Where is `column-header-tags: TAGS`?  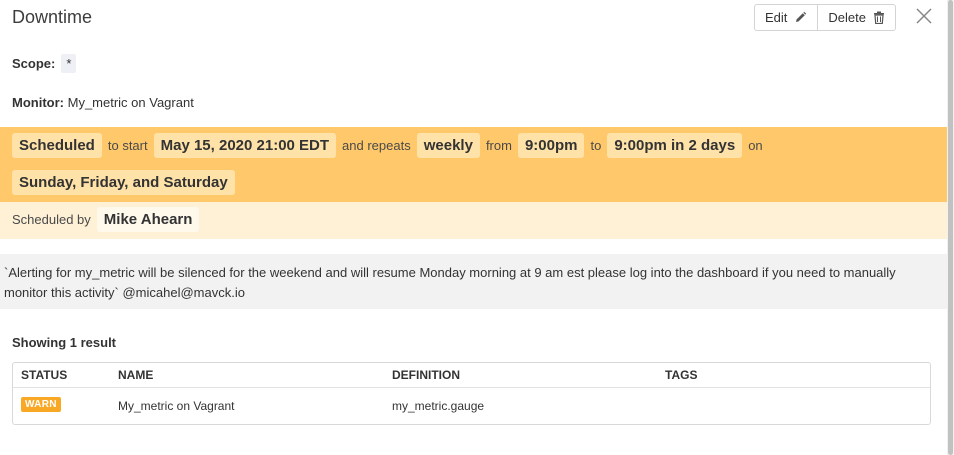
column-header-tags: TAGS is located at coordinates (681, 375).